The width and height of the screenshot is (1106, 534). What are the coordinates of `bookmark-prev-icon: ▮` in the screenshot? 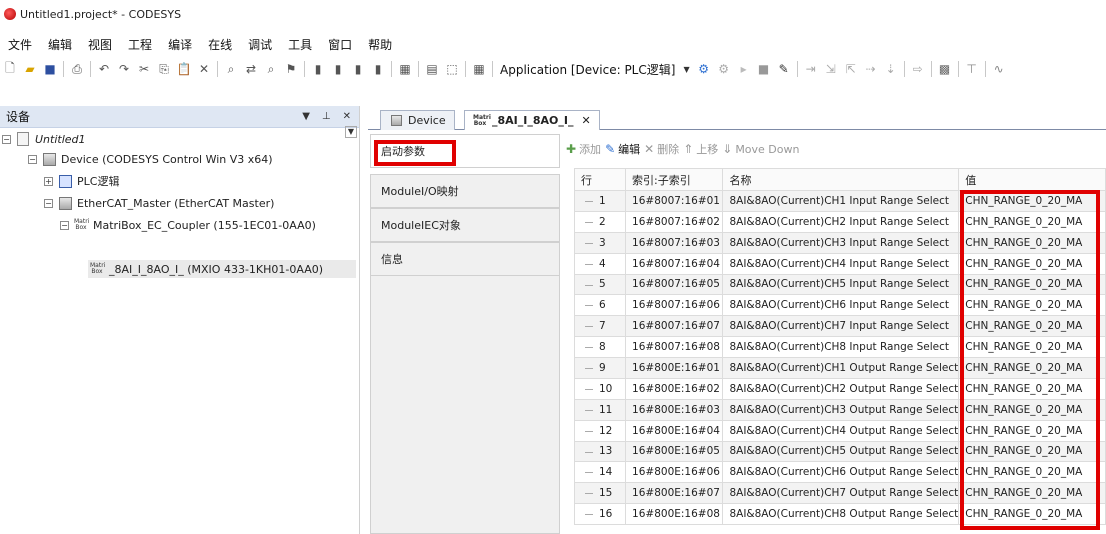 It's located at (358, 69).